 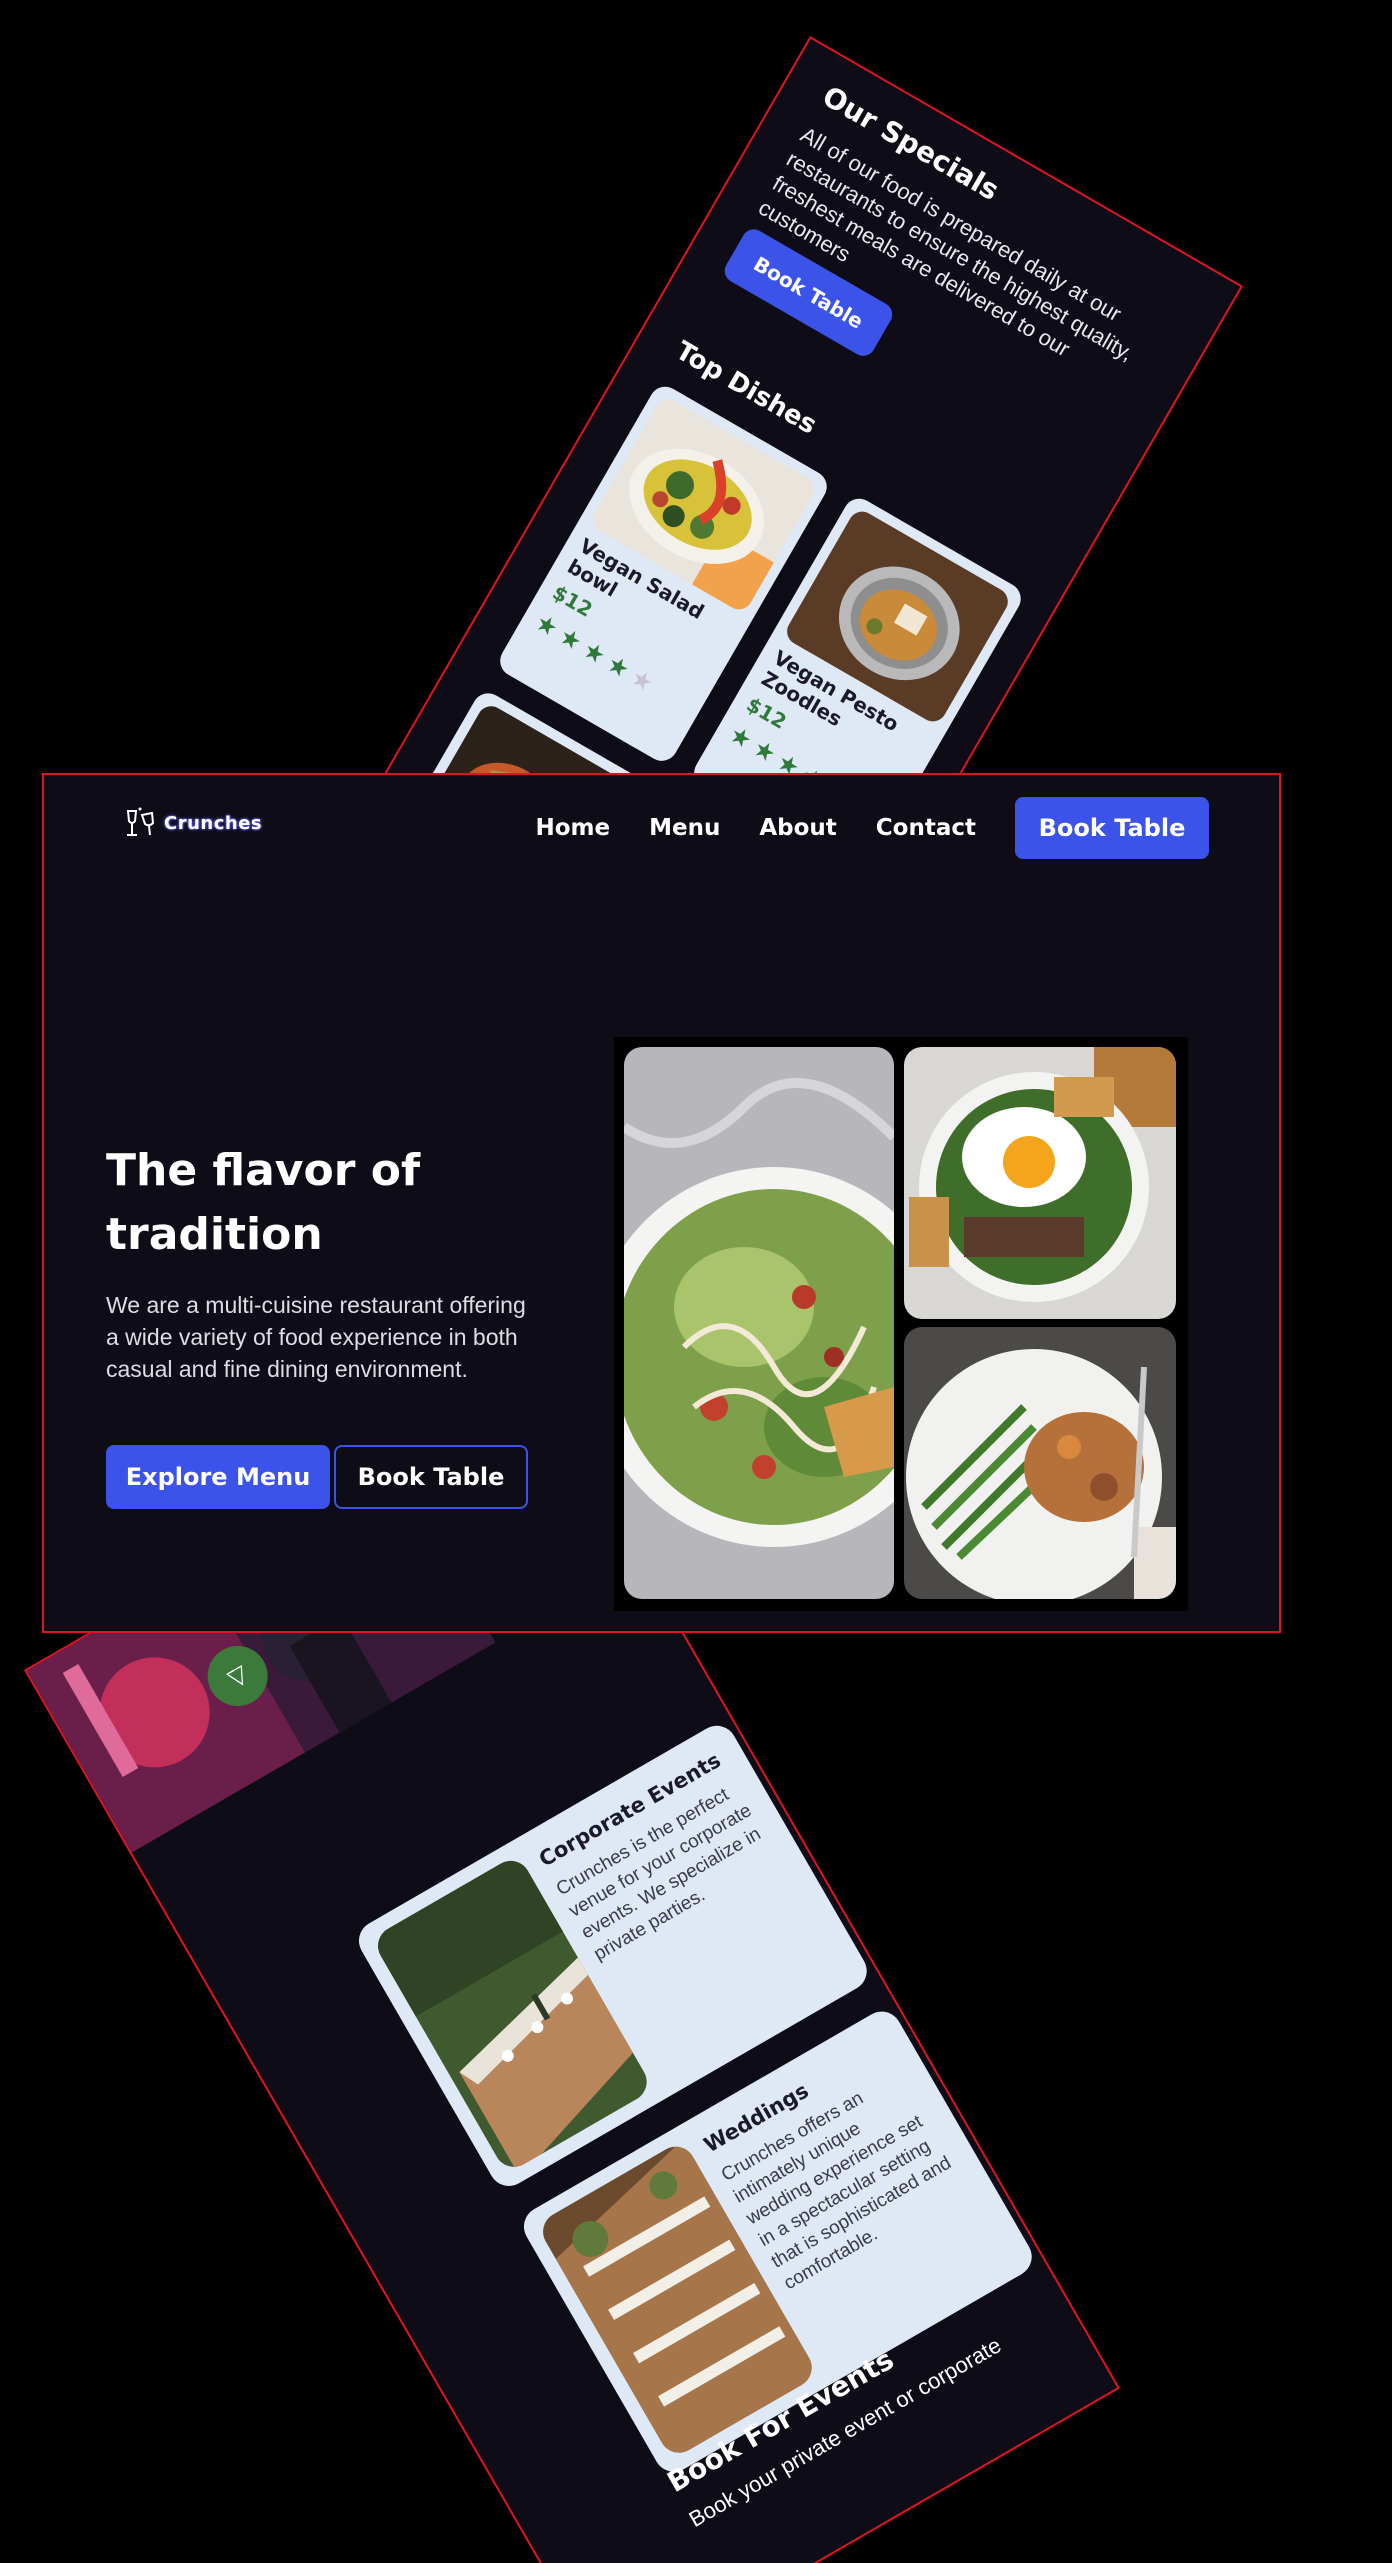 I want to click on dish-rating: ★★★★★, so click(x=597, y=655).